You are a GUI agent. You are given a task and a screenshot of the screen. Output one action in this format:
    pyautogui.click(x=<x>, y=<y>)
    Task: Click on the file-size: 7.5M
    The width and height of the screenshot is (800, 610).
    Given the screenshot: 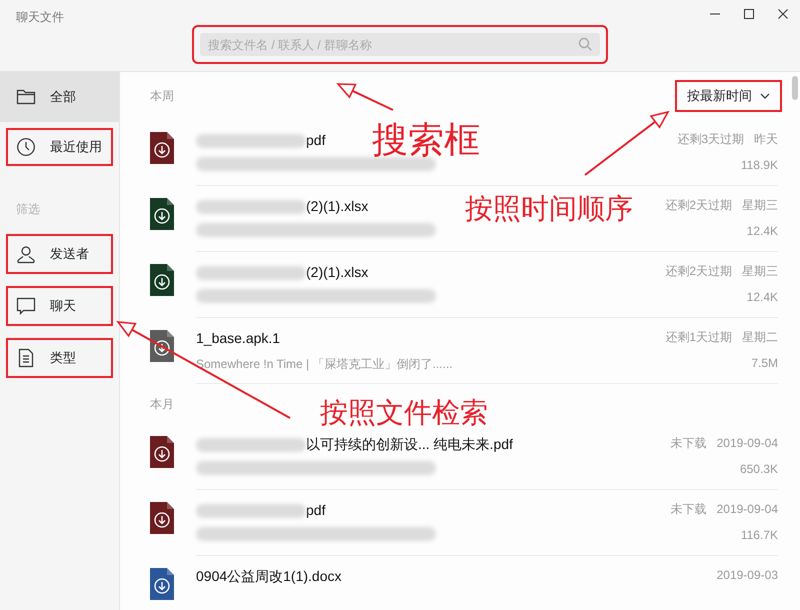 What is the action you would take?
    pyautogui.click(x=764, y=363)
    